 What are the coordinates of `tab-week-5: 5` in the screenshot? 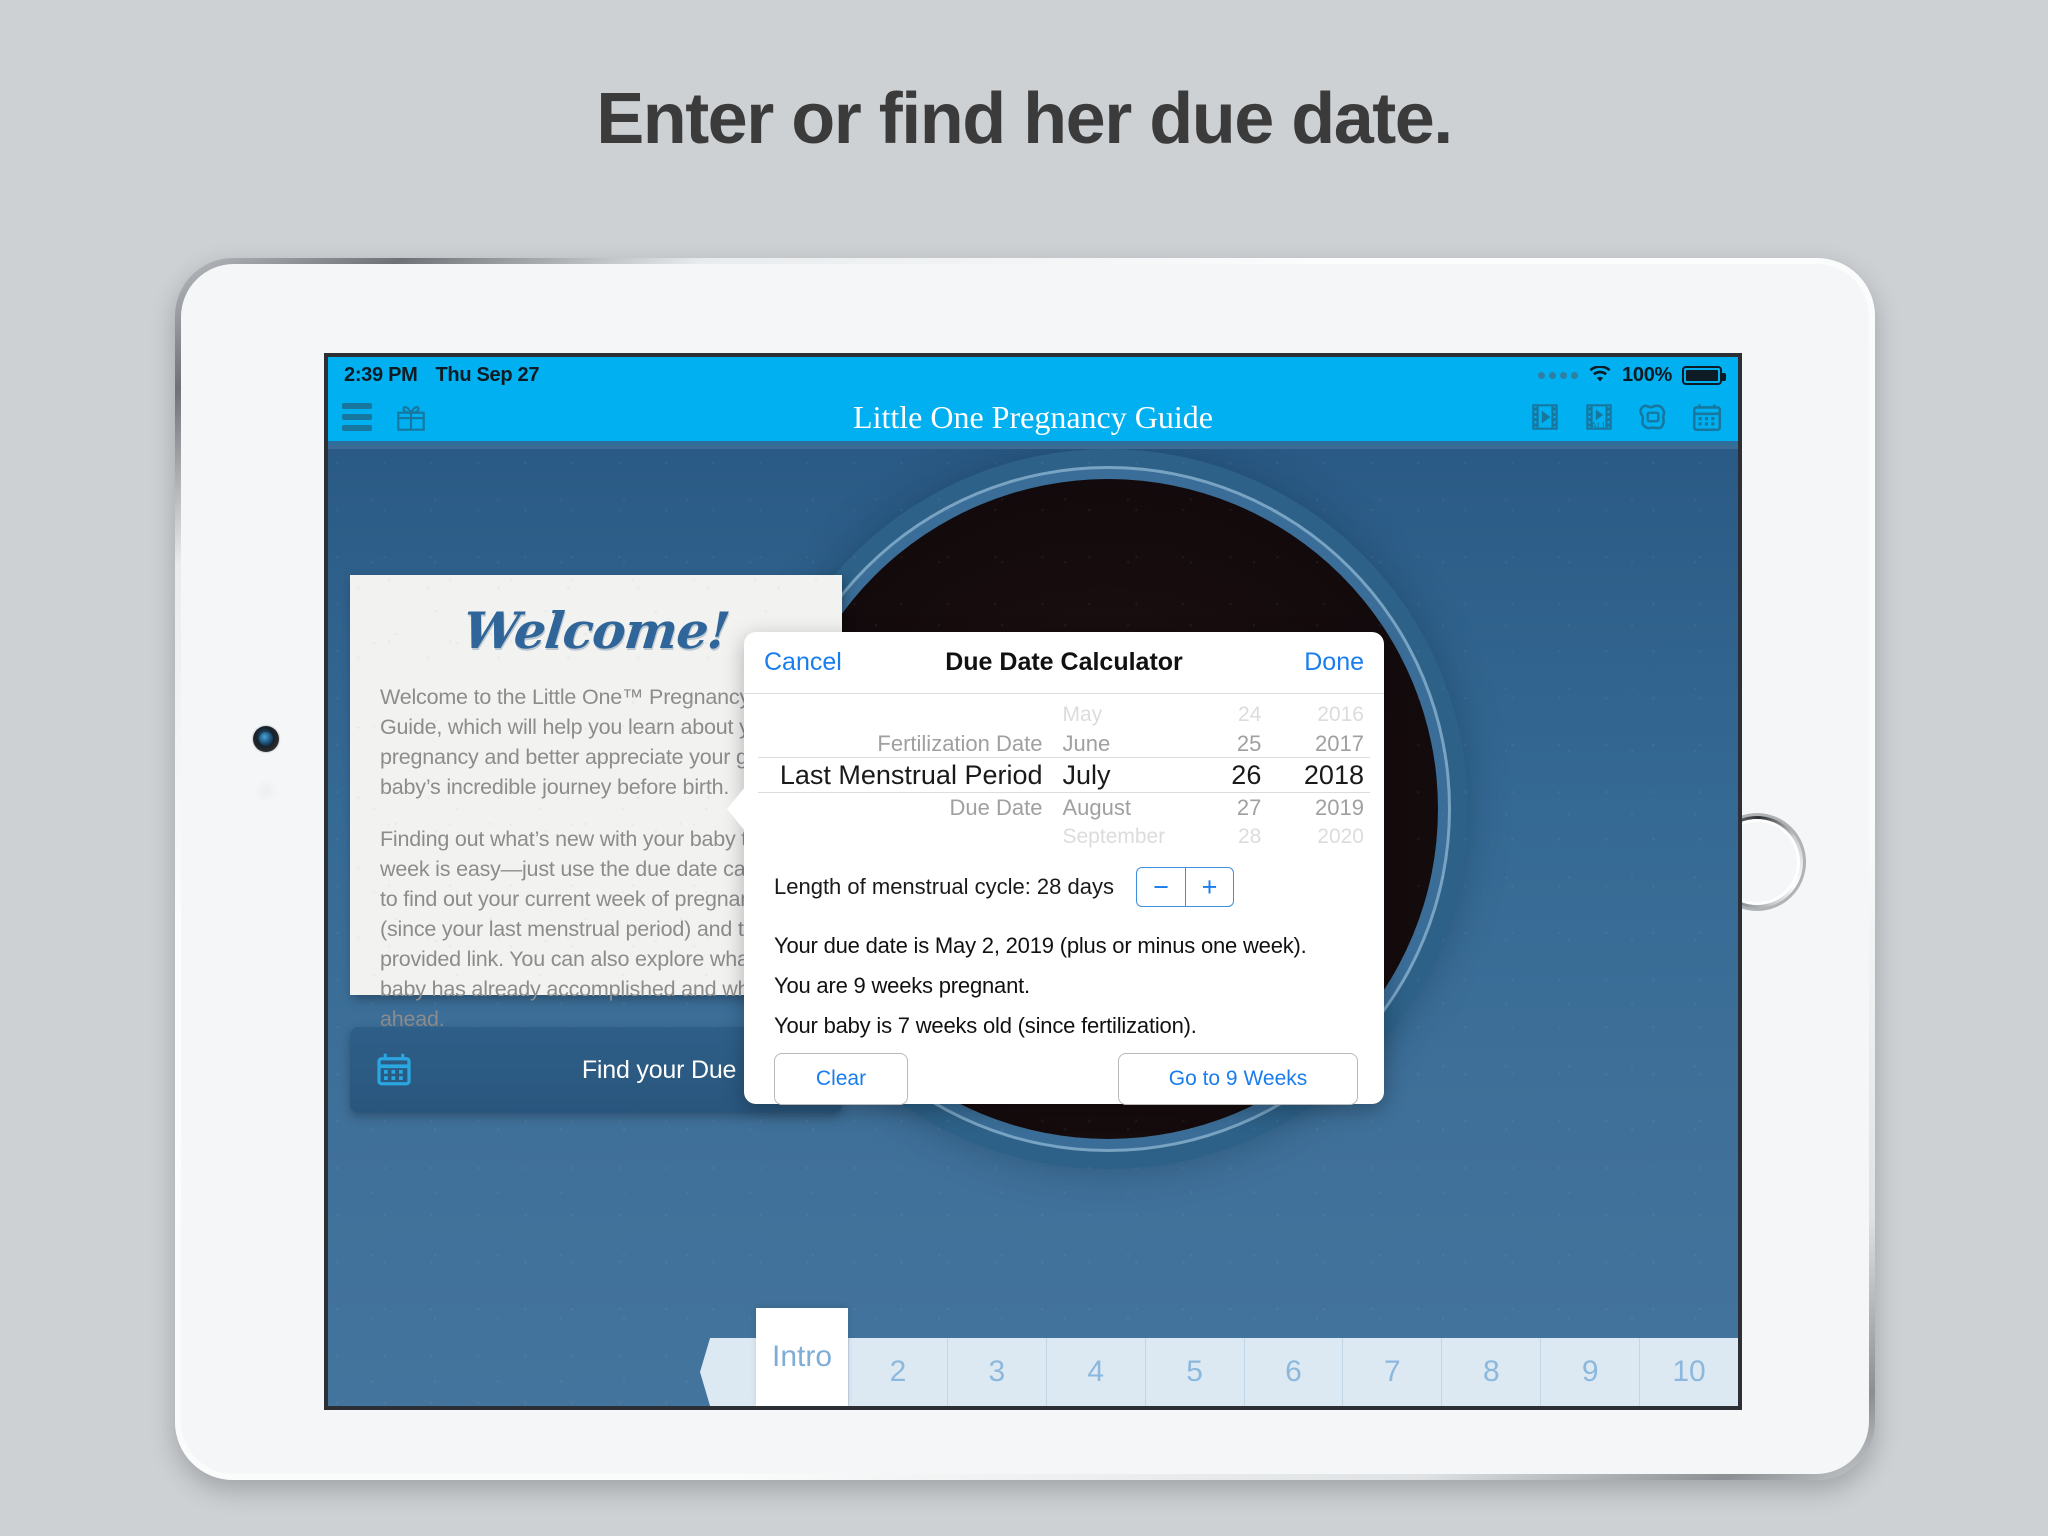 It's located at (1194, 1372).